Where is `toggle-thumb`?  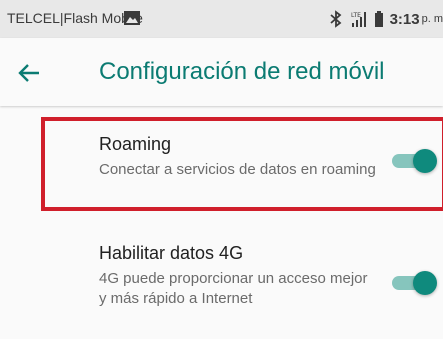
toggle-thumb is located at coordinates (425, 283).